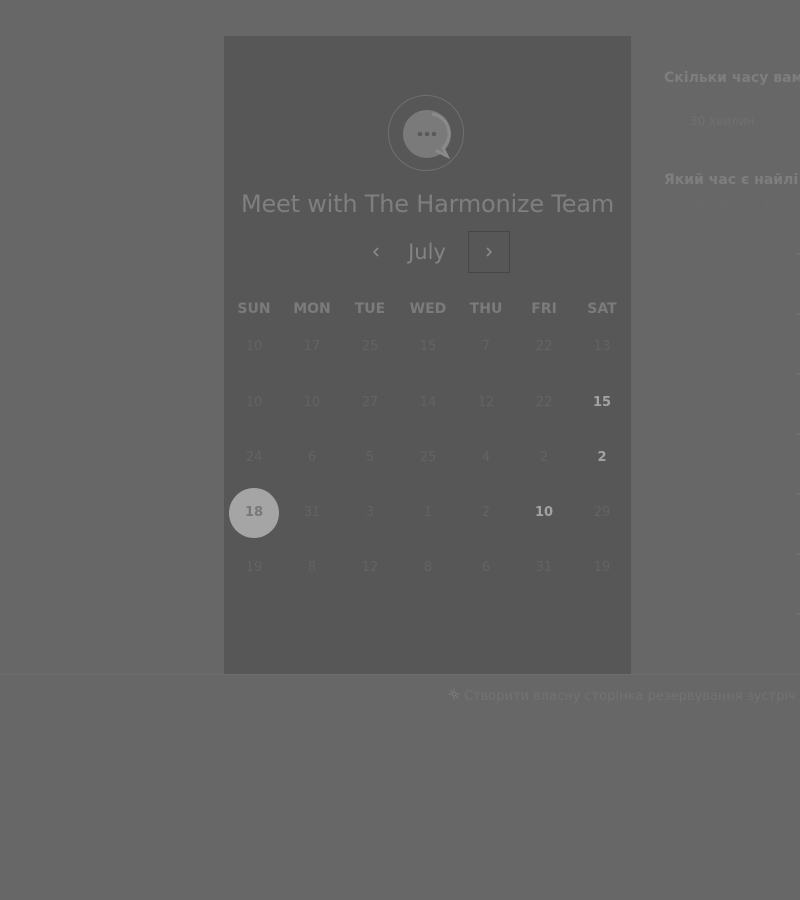 The height and width of the screenshot is (900, 800). What do you see at coordinates (486, 346) in the screenshot?
I see `calendar-day: 7` at bounding box center [486, 346].